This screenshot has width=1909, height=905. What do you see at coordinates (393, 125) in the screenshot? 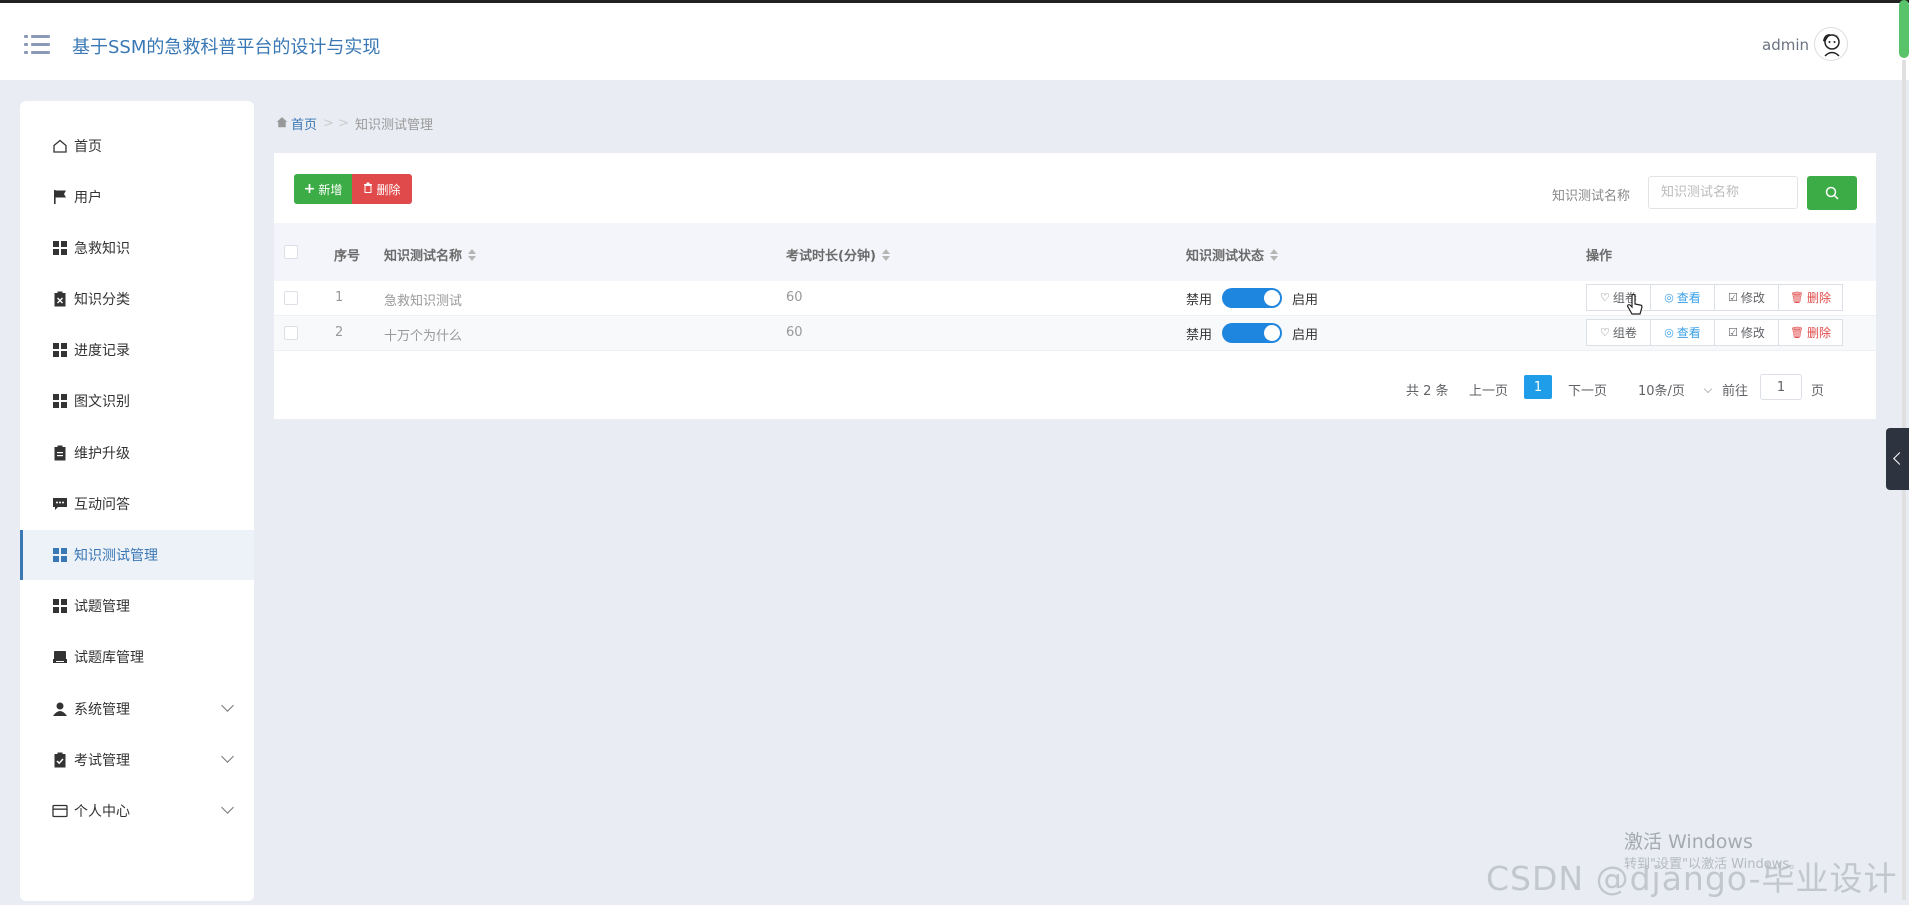
I see `breadcrumb-current: 知识测试管理` at bounding box center [393, 125].